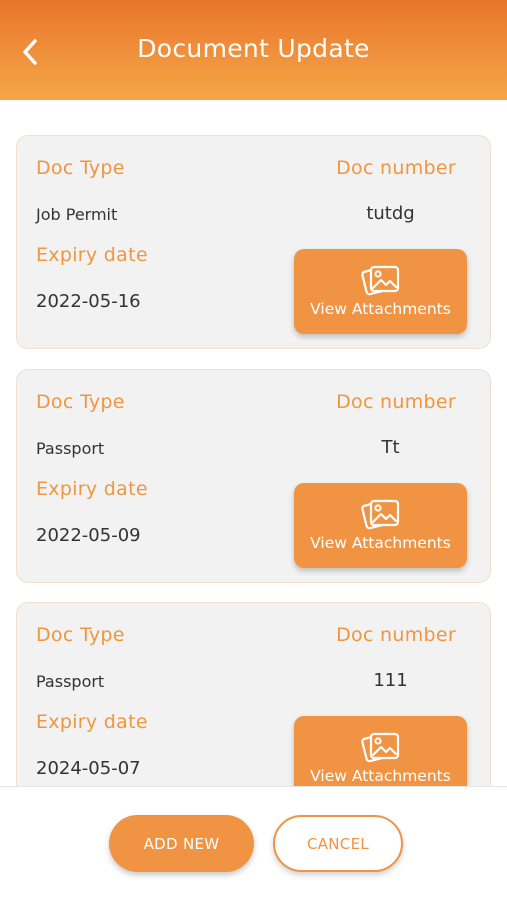  I want to click on doc-type-value: Job Permit, so click(77, 214).